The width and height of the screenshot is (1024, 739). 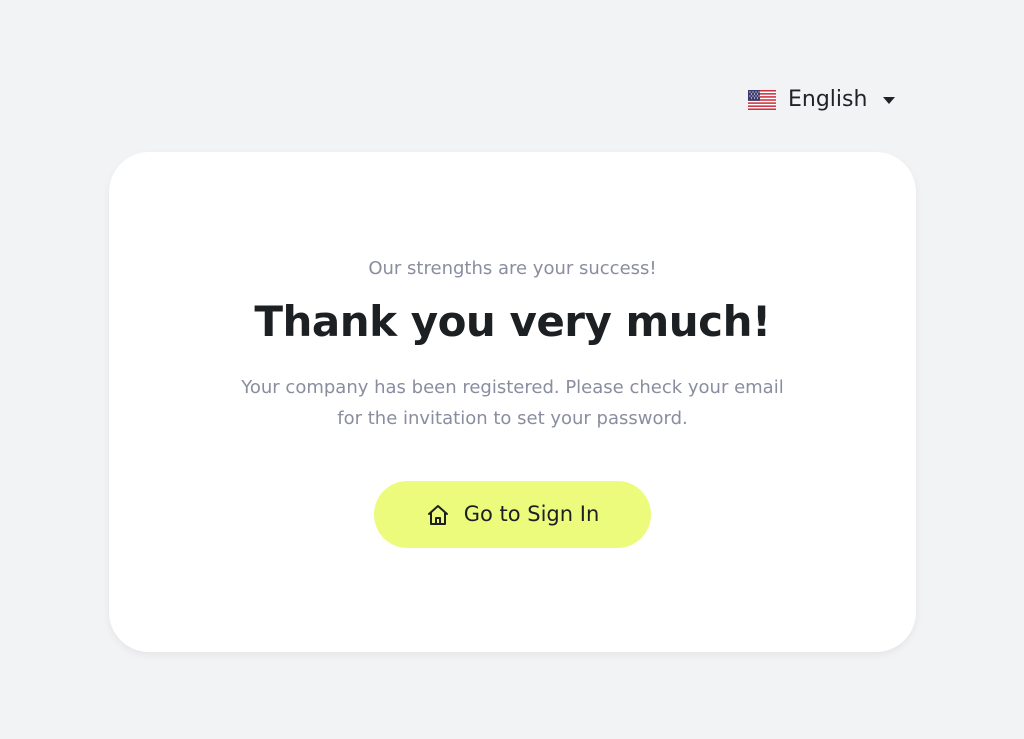 What do you see at coordinates (762, 100) in the screenshot?
I see `us-flag-icon` at bounding box center [762, 100].